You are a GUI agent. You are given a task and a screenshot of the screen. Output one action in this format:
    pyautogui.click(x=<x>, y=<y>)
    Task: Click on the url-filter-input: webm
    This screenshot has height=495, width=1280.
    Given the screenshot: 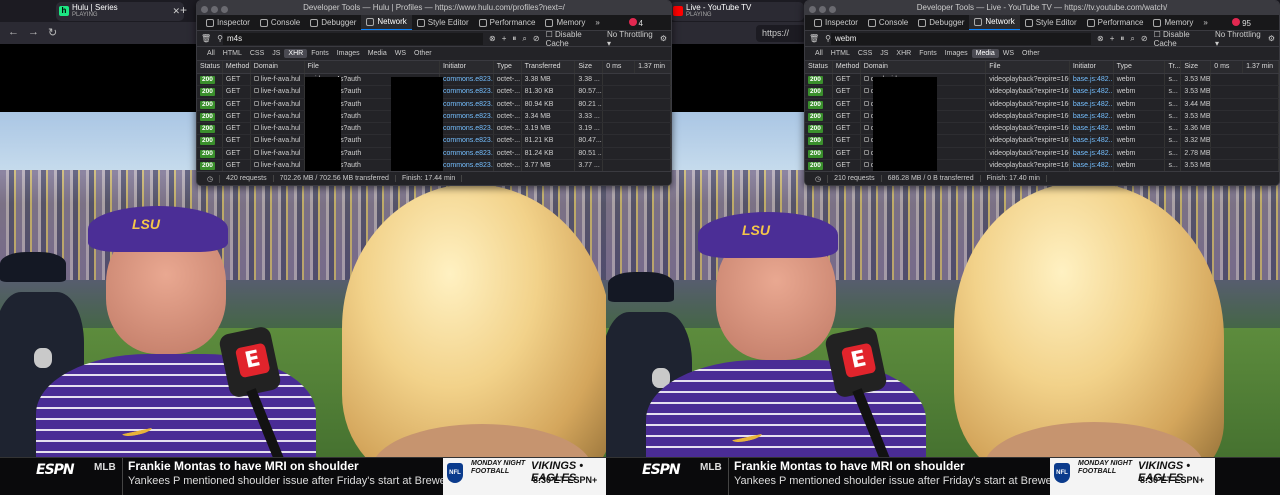 What is the action you would take?
    pyautogui.click(x=961, y=38)
    